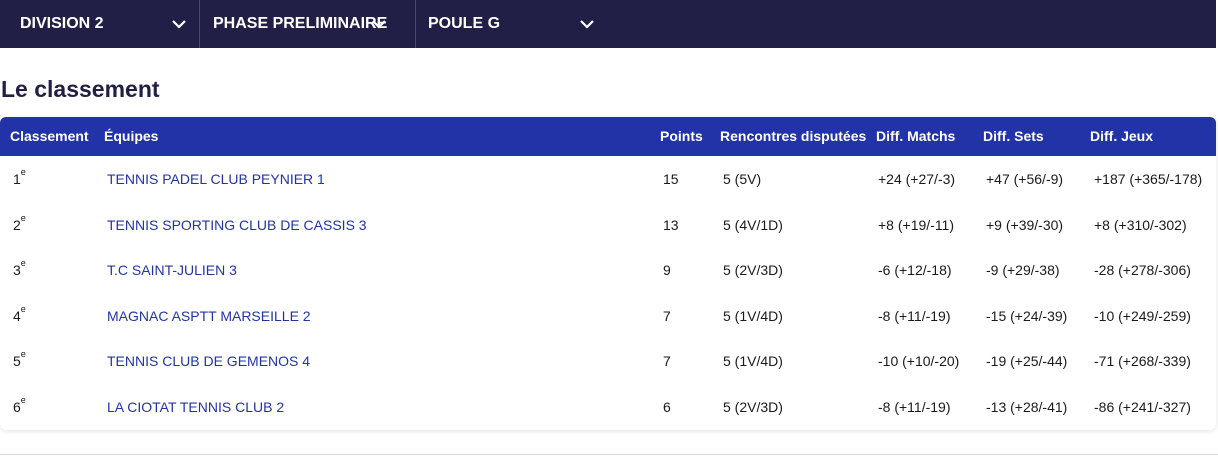 This screenshot has height=456, width=1218. What do you see at coordinates (742, 179) in the screenshot?
I see `played-cell: 5 (5V)` at bounding box center [742, 179].